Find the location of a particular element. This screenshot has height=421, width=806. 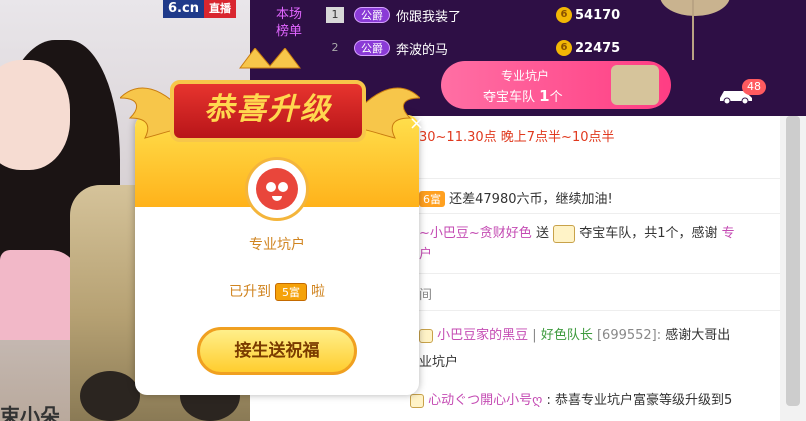

banner-gift-count: 1 is located at coordinates (544, 96).